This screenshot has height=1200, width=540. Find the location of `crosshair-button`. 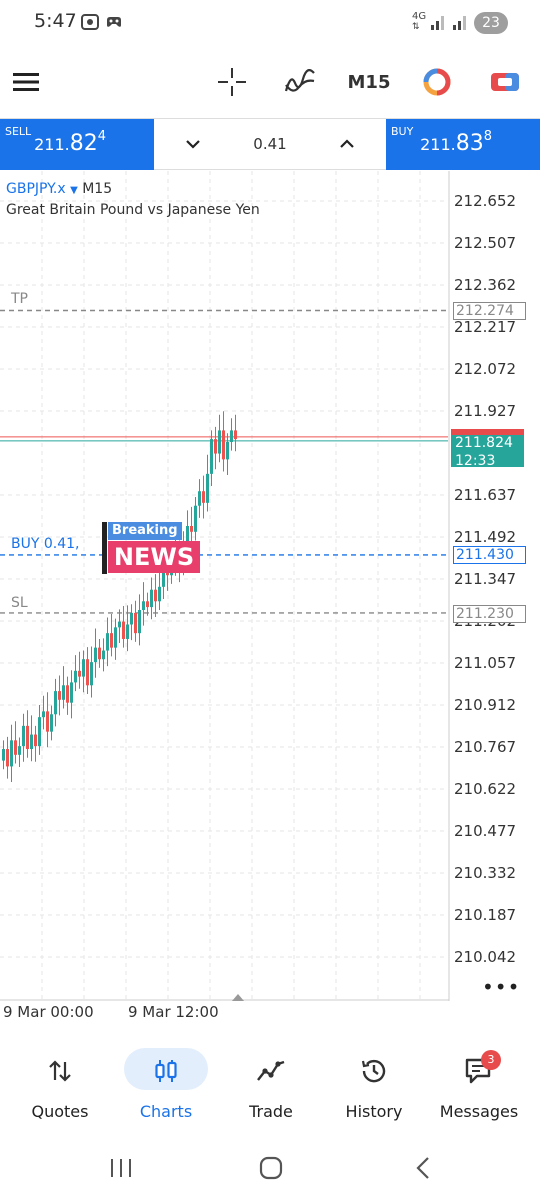

crosshair-button is located at coordinates (232, 82).